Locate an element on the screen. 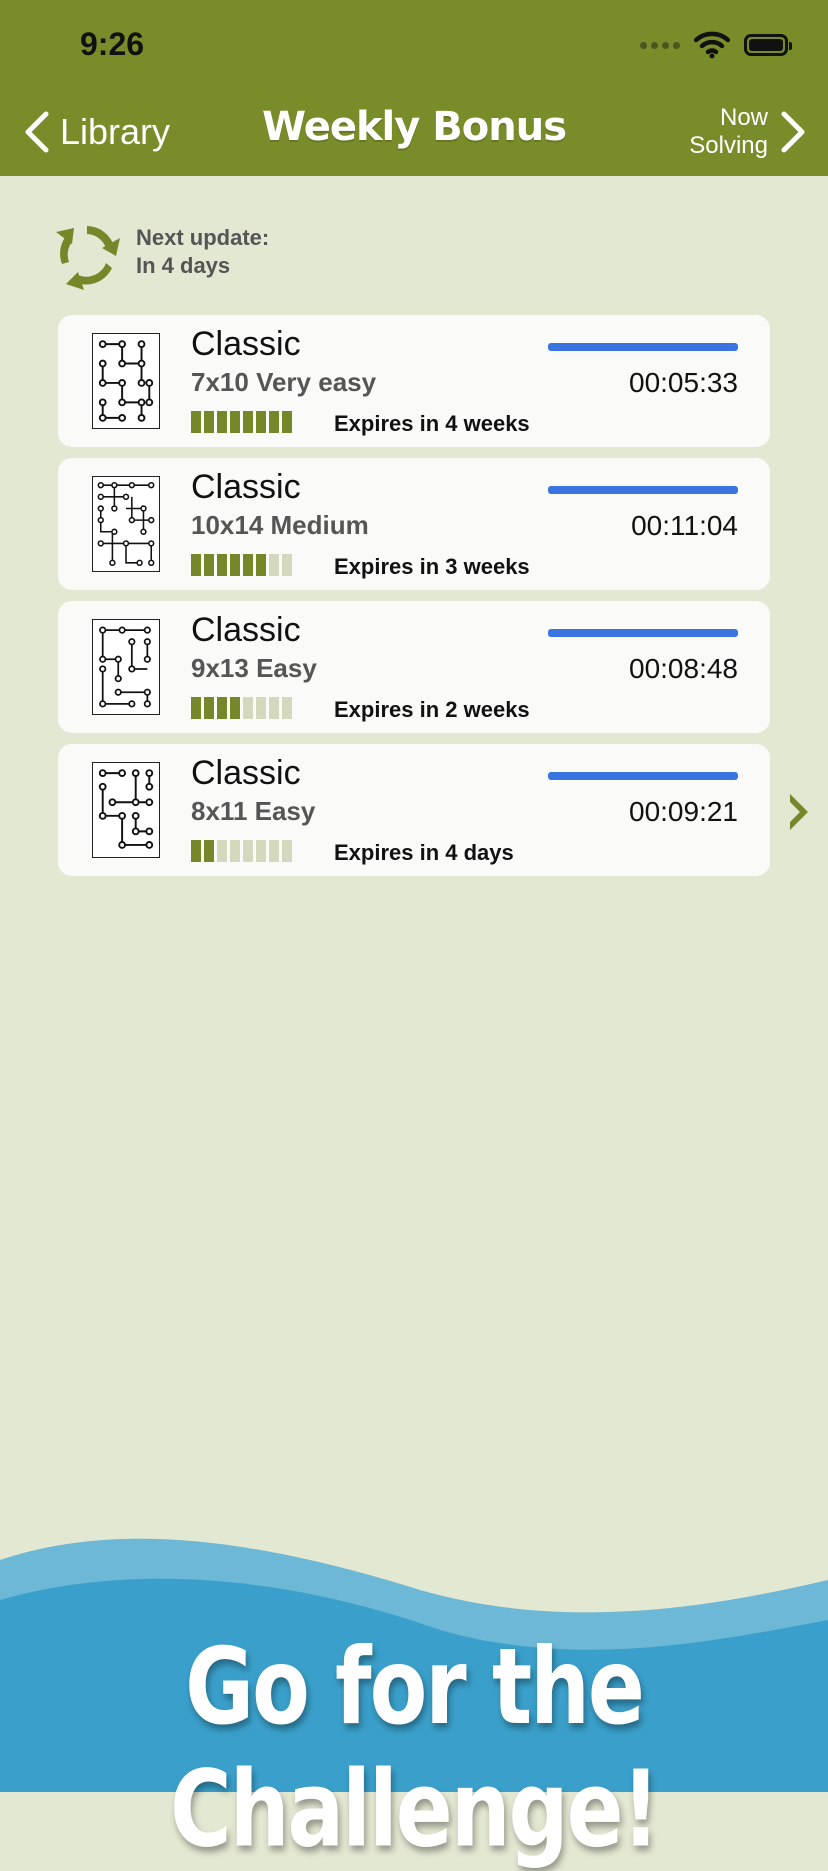 This screenshot has height=1871, width=828. chevron-right-icon is located at coordinates (793, 132).